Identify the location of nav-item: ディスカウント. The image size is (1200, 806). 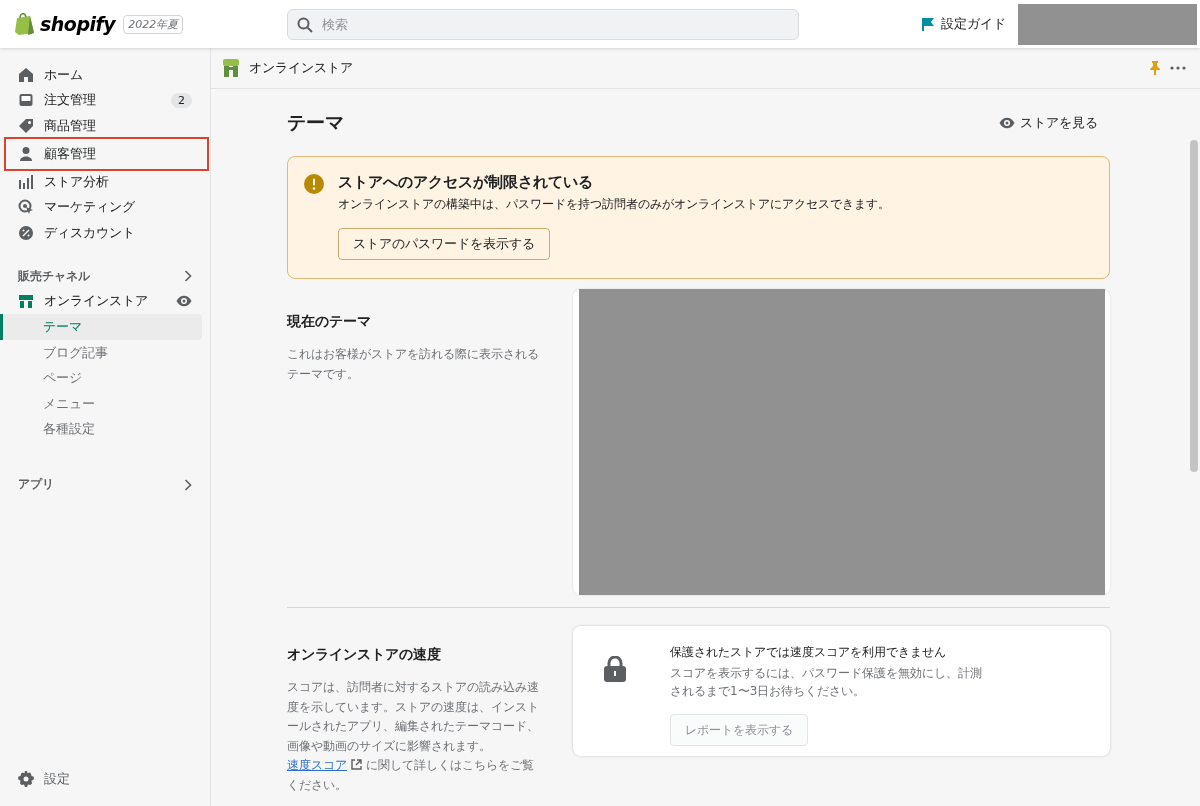
(105, 232).